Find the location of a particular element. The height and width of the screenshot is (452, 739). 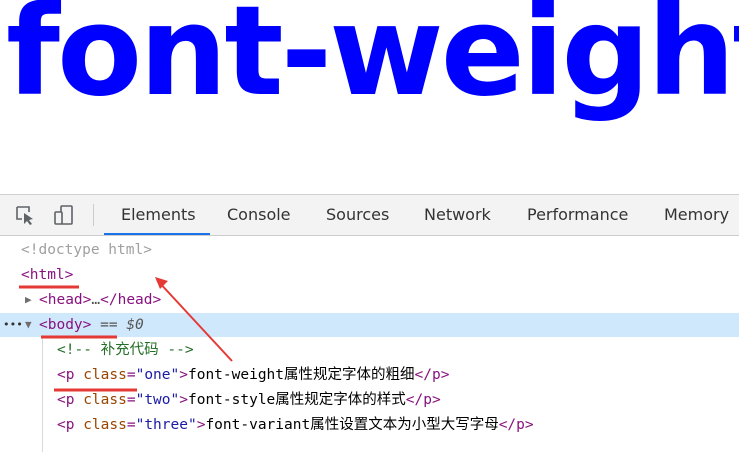

indent-guide is located at coordinates (42, 394).